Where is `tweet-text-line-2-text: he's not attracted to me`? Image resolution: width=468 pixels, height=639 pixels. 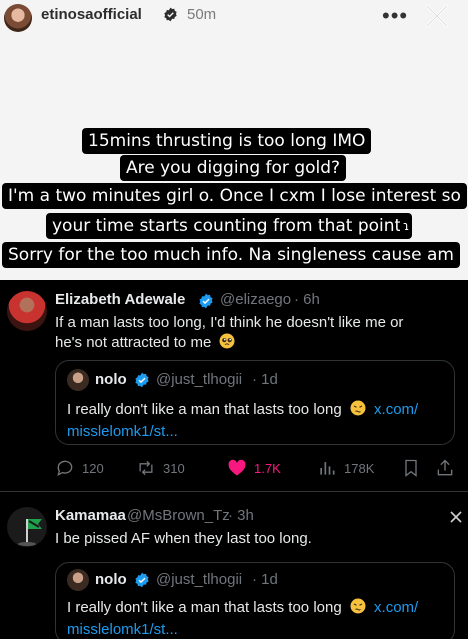 tweet-text-line-2-text: he's not attracted to me is located at coordinates (133, 342).